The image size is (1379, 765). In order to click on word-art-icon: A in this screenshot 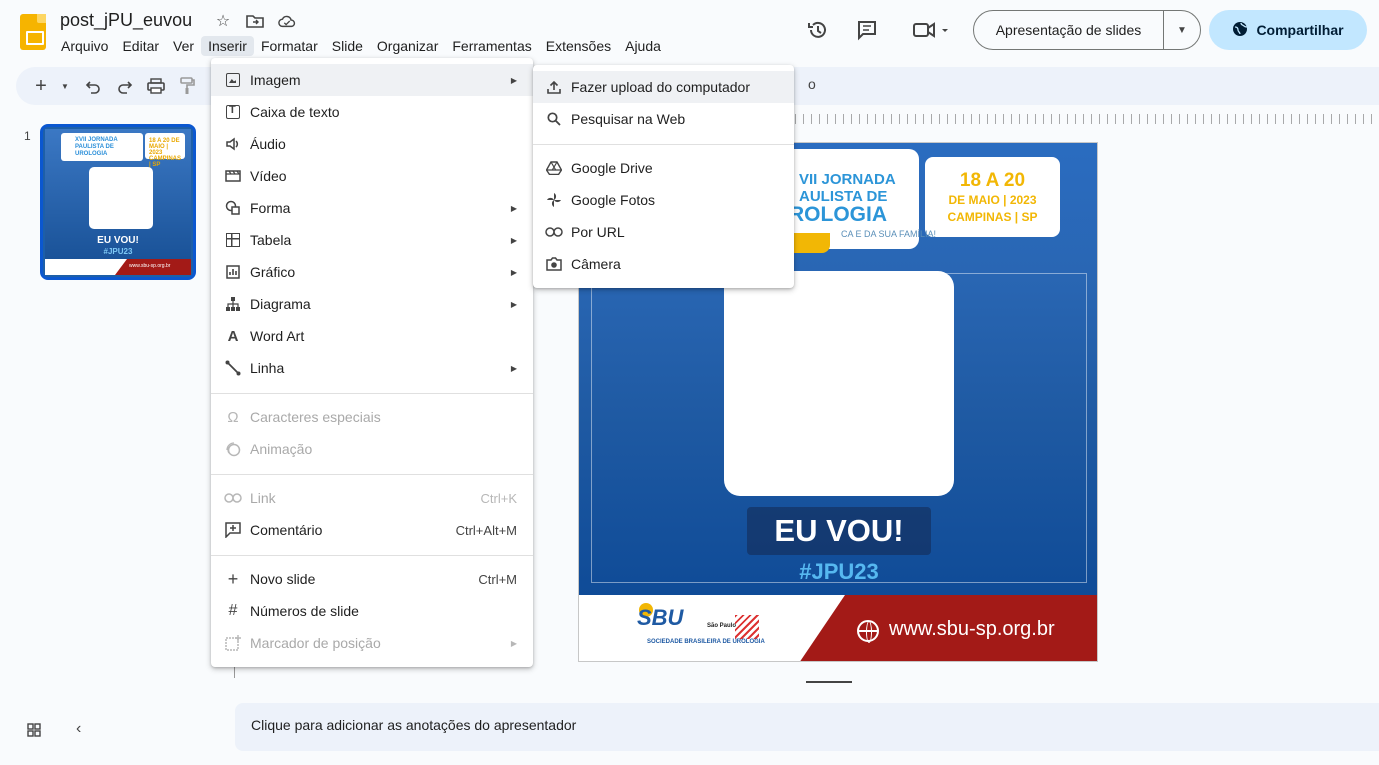, I will do `click(233, 336)`.